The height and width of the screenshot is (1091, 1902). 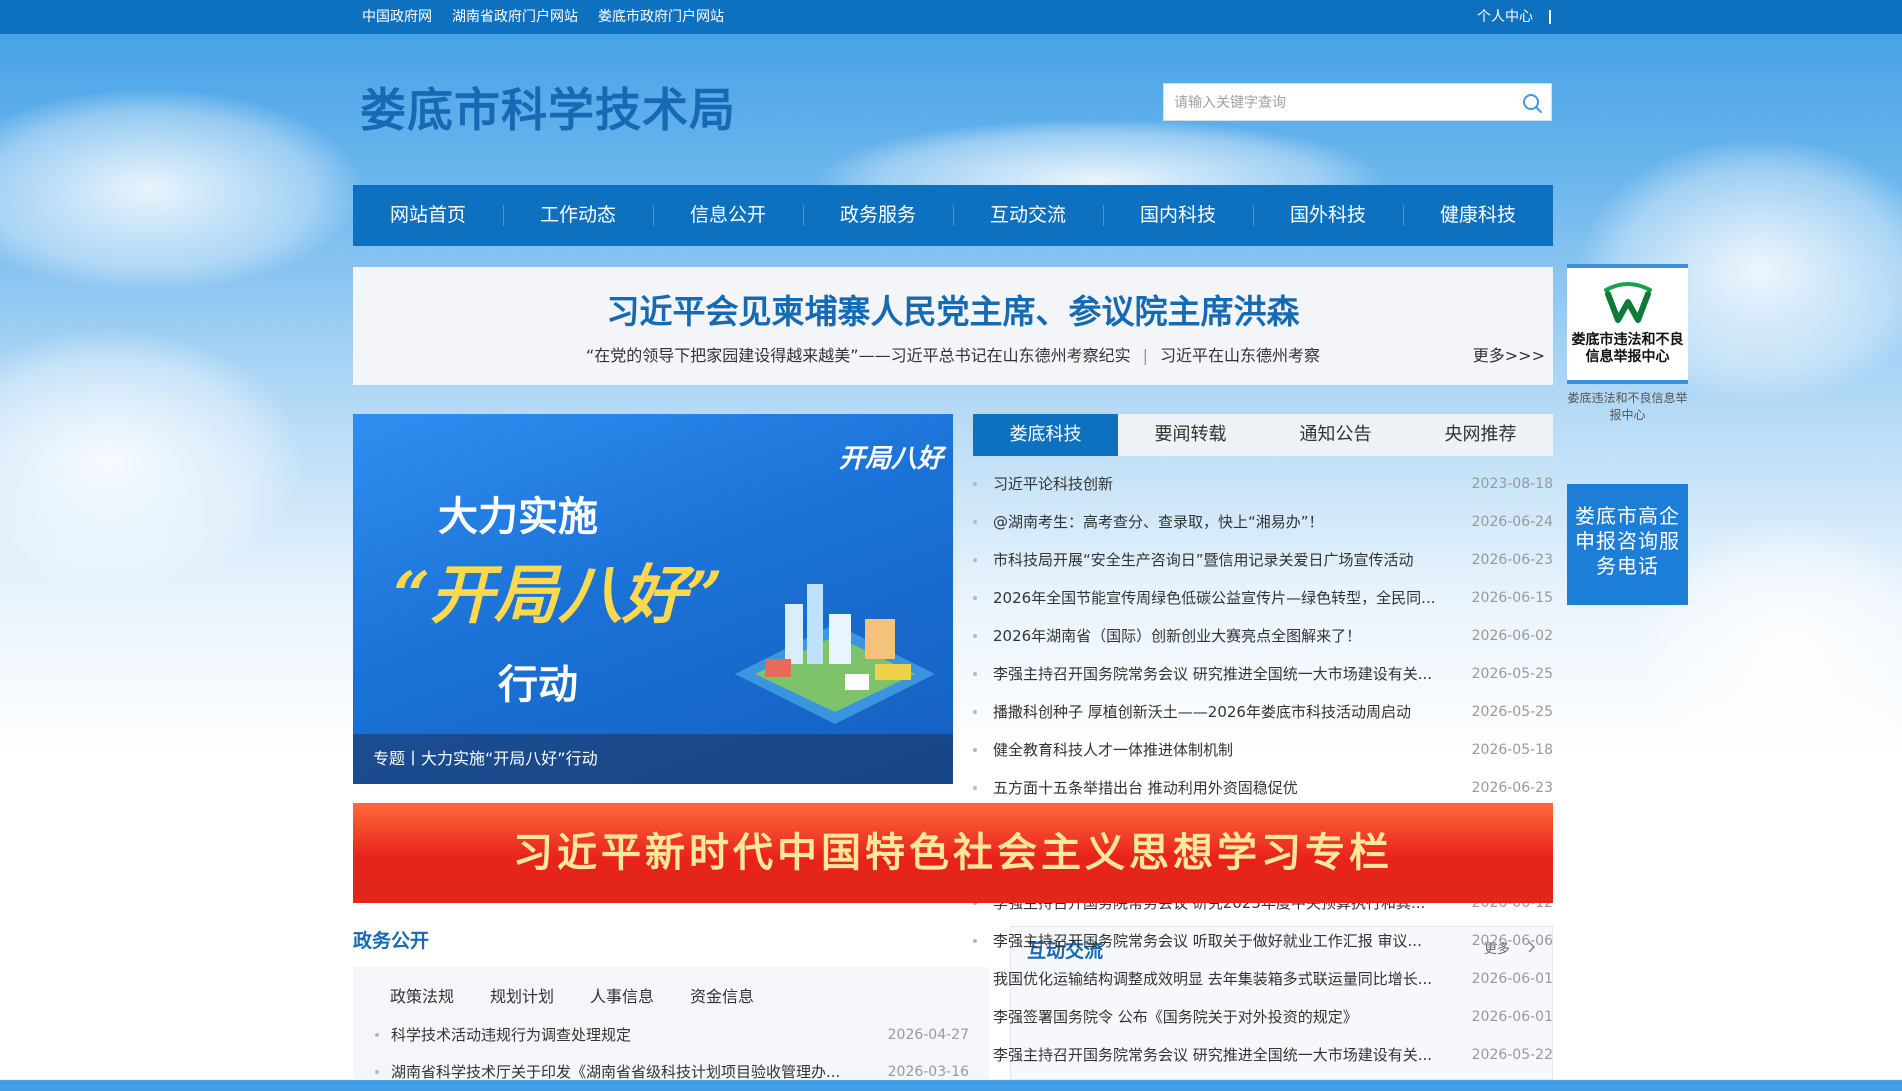 What do you see at coordinates (1228, 750) in the screenshot?
I see `news-title: 健全教育科技人才一体推进体制机制` at bounding box center [1228, 750].